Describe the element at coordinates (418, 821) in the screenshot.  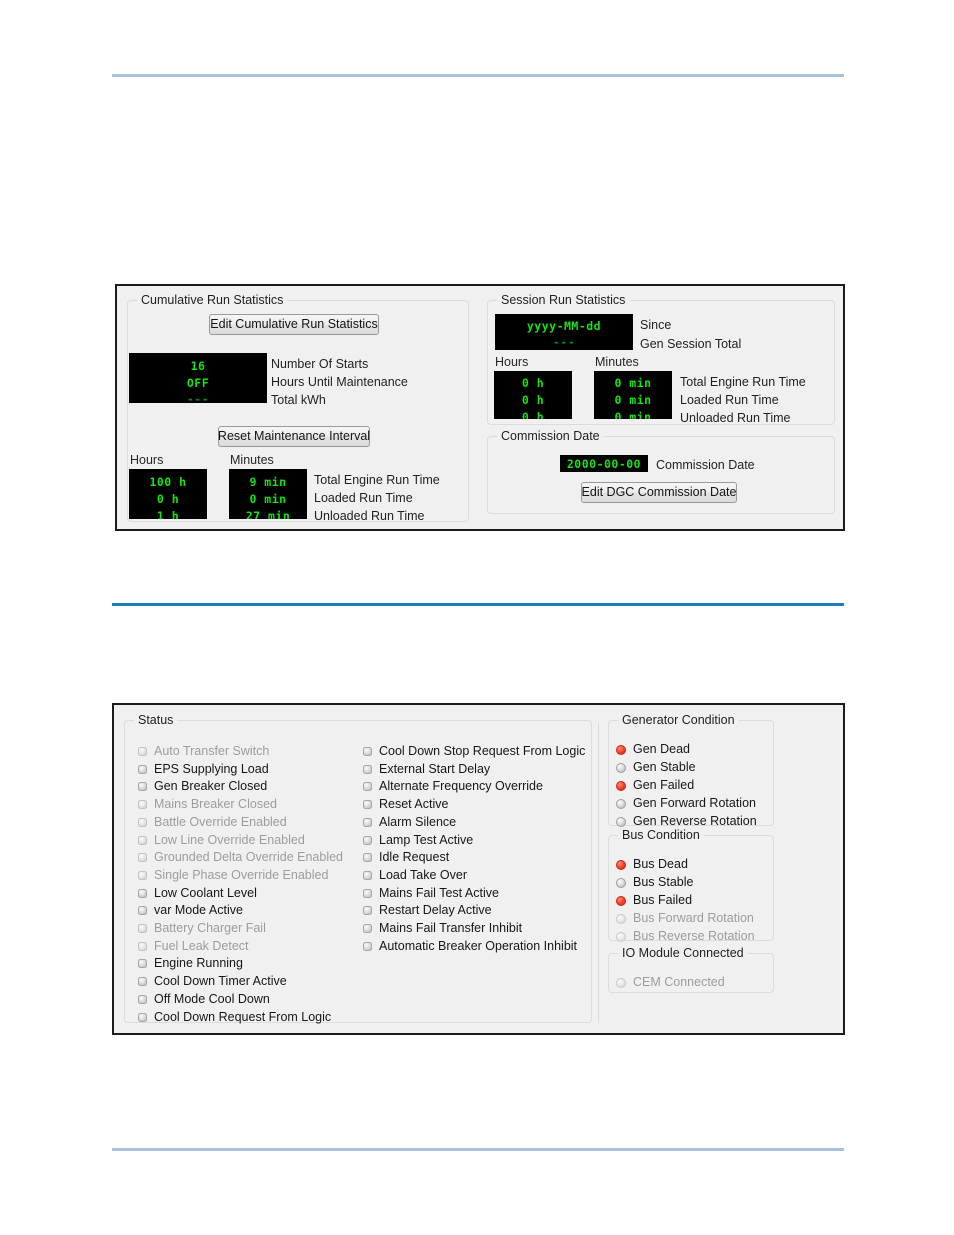
I see `status-item-label: Alarm Silence` at that location.